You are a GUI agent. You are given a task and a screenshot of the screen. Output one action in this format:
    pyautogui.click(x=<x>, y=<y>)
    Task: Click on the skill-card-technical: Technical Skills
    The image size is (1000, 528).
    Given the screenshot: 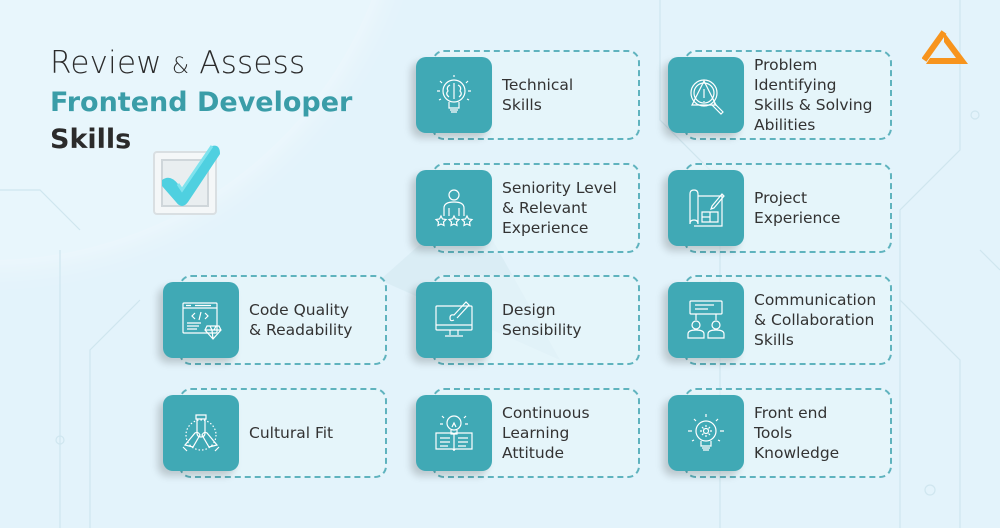 What is the action you would take?
    pyautogui.click(x=528, y=95)
    